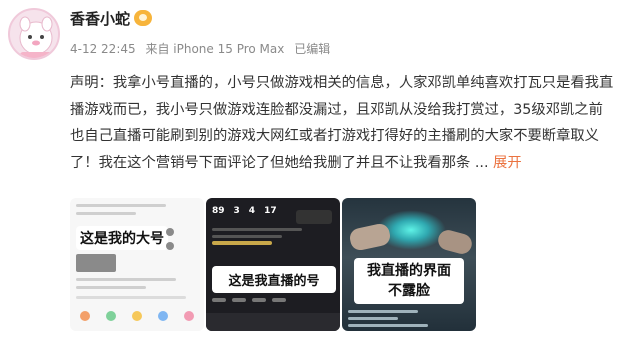 The width and height of the screenshot is (626, 339). I want to click on stat-value: 17, so click(270, 211).